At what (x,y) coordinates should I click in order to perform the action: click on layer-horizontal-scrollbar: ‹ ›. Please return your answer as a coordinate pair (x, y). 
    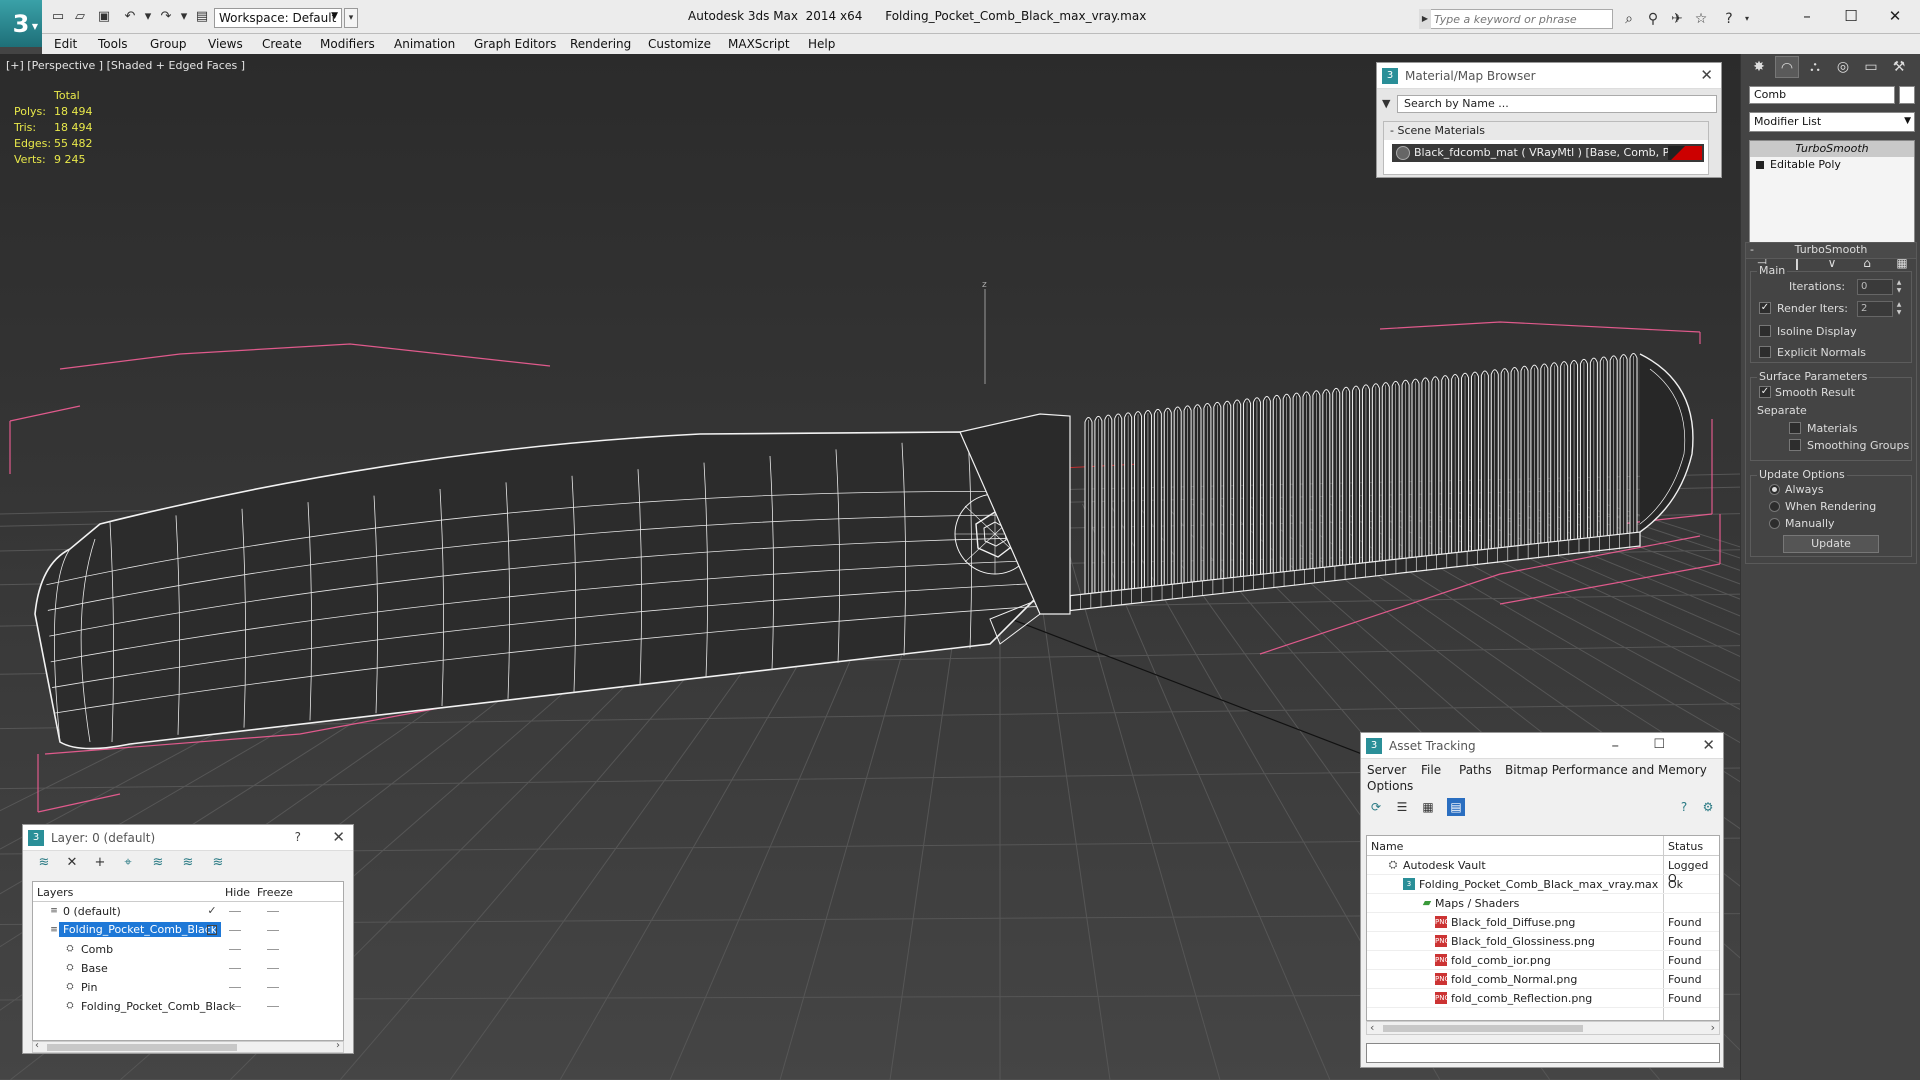
    Looking at the image, I should click on (188, 1046).